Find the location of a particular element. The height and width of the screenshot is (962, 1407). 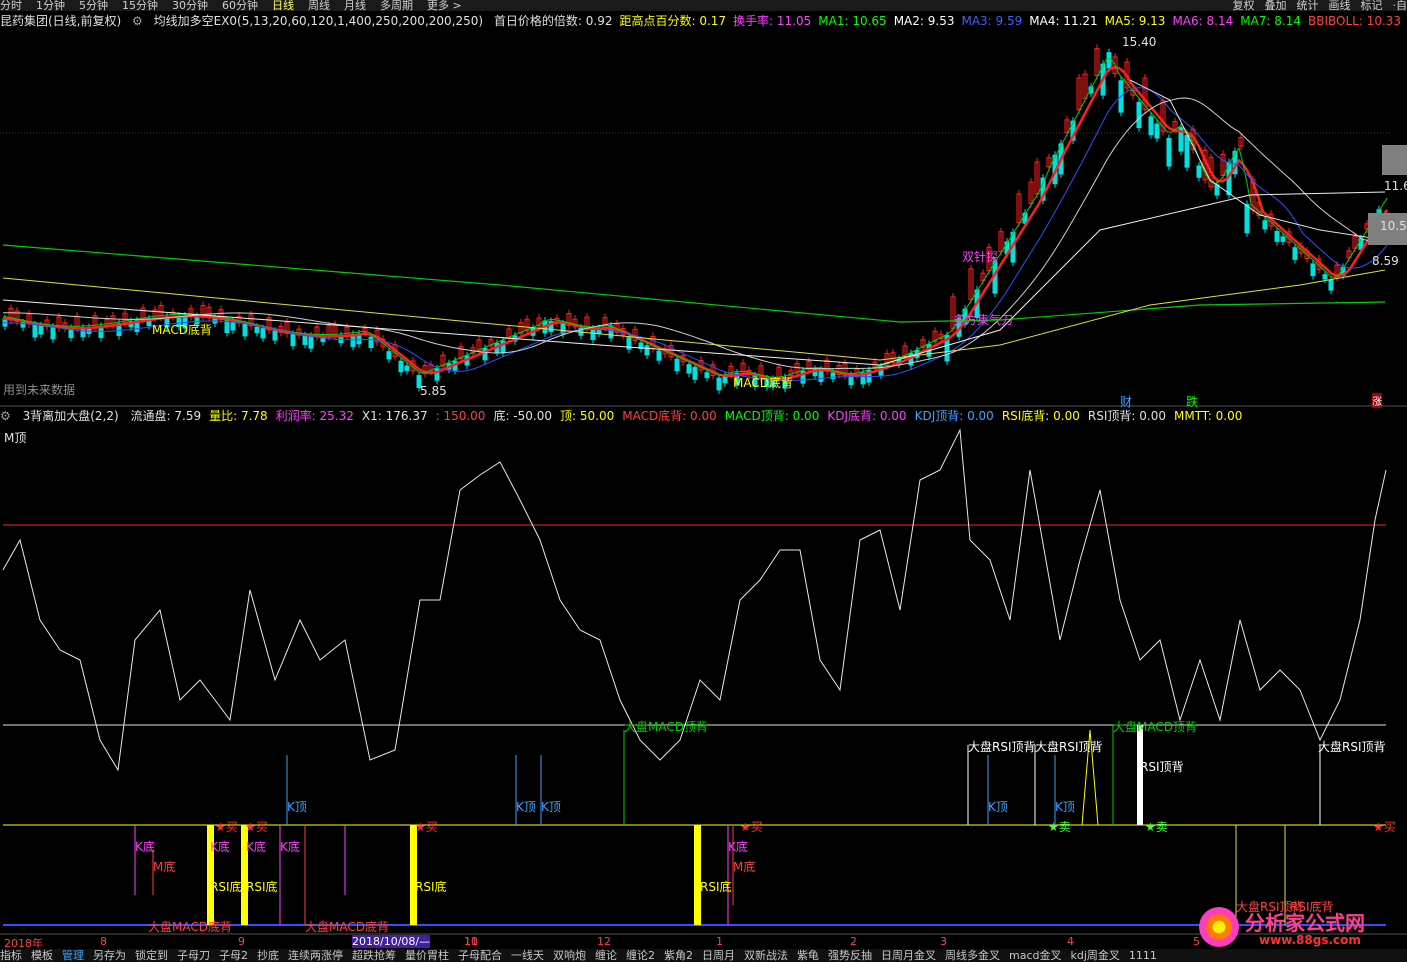

signal-label-0: K底 is located at coordinates (145, 847).